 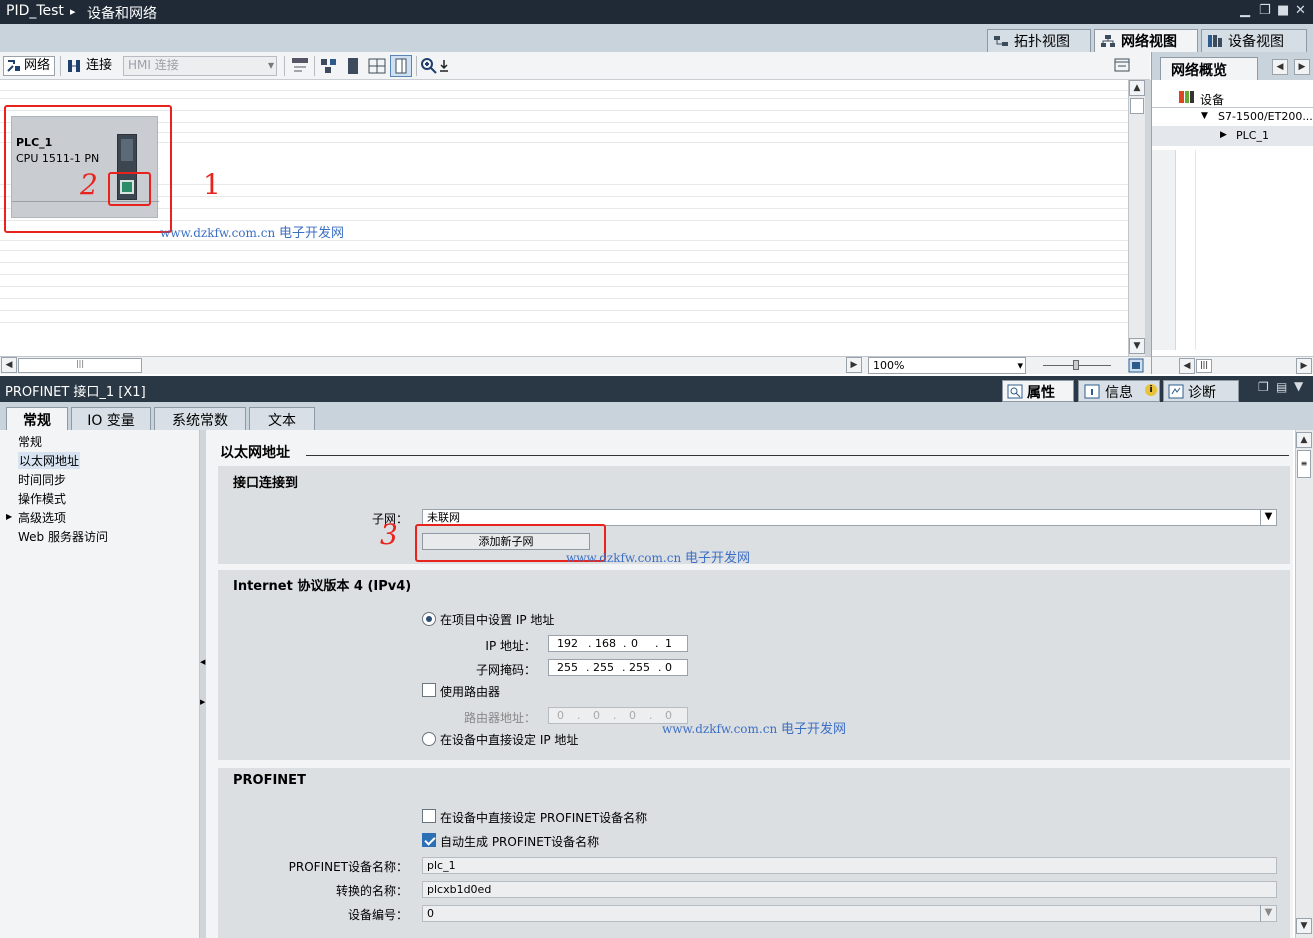 What do you see at coordinates (575, 66) in the screenshot?
I see `network-toolbar: 网络 连接 HMI 连接 ▾` at bounding box center [575, 66].